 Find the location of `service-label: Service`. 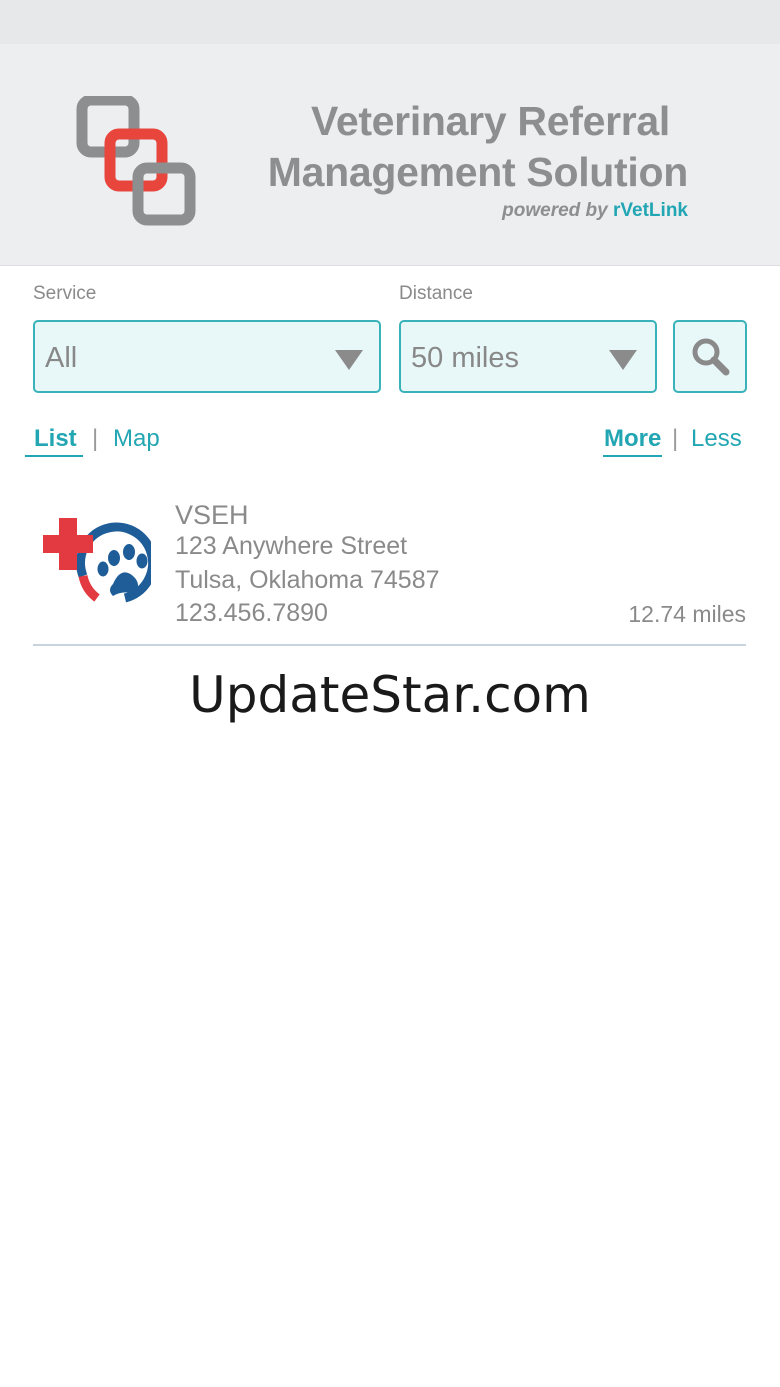

service-label: Service is located at coordinates (65, 293).